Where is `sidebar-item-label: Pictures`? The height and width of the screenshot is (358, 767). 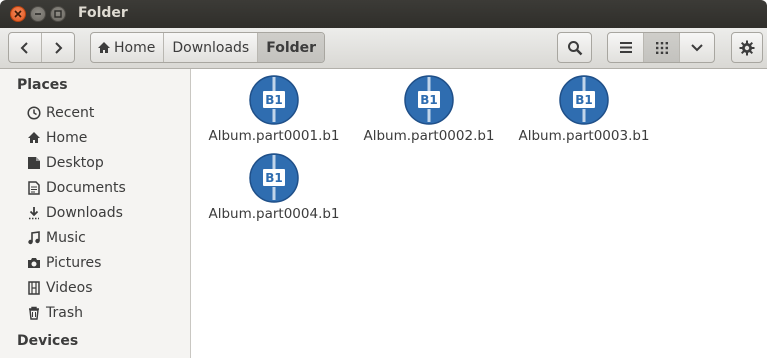 sidebar-item-label: Pictures is located at coordinates (74, 262).